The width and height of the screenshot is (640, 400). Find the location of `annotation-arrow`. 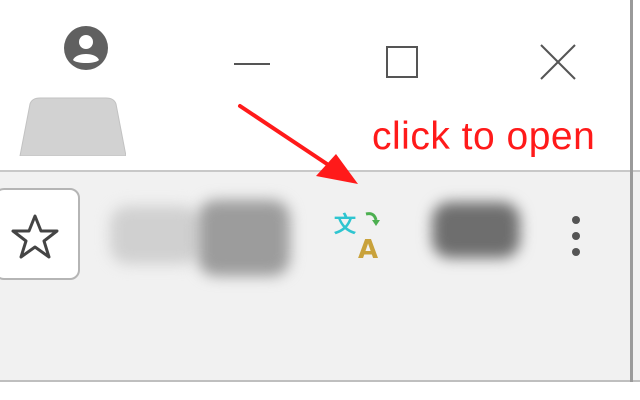

annotation-arrow is located at coordinates (298, 144).